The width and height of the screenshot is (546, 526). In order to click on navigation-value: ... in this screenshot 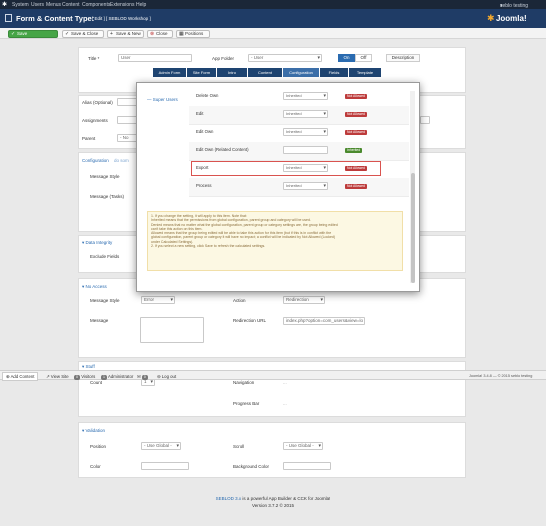, I will do `click(285, 382)`.